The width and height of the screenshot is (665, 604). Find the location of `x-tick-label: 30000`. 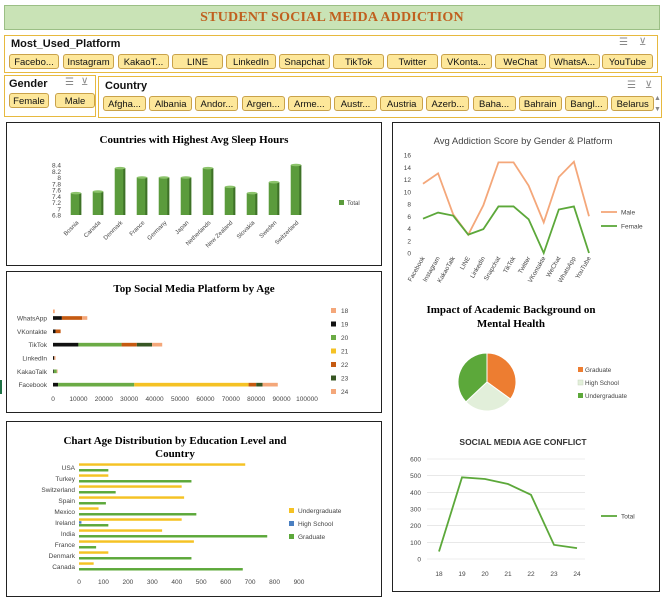

x-tick-label: 30000 is located at coordinates (129, 399).